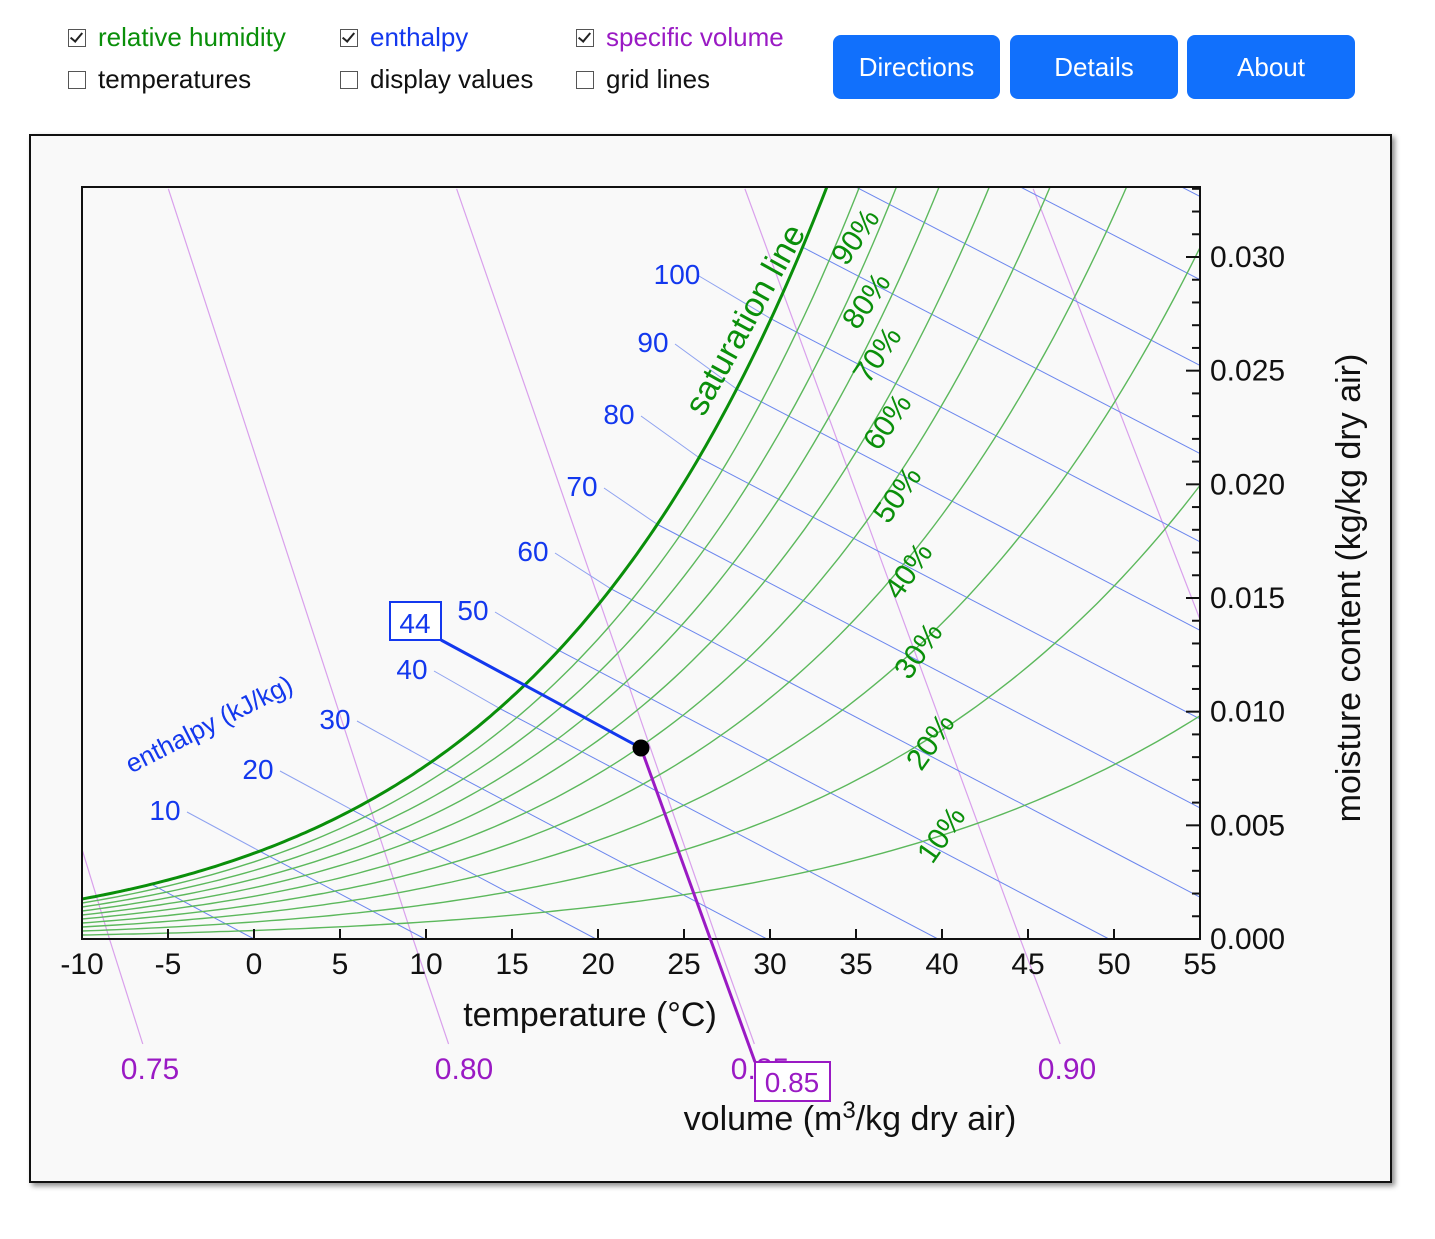 The height and width of the screenshot is (1239, 1435). What do you see at coordinates (1349, 588) in the screenshot?
I see `y-axis-title: moisture content (kg/kg dry air)` at bounding box center [1349, 588].